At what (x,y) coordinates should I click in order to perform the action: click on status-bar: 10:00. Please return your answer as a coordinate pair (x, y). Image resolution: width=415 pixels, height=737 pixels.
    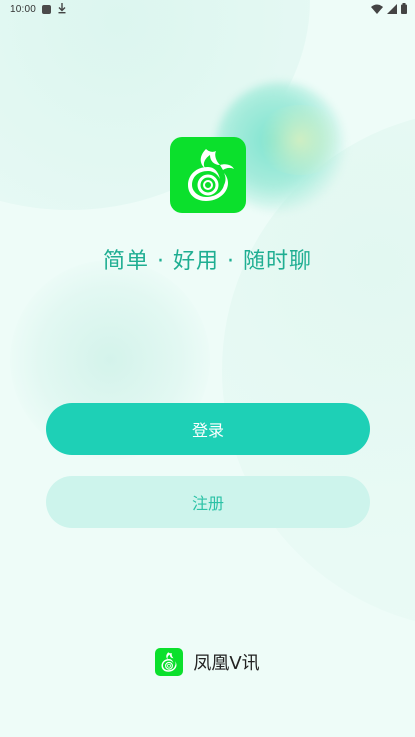
    Looking at the image, I should click on (207, 10).